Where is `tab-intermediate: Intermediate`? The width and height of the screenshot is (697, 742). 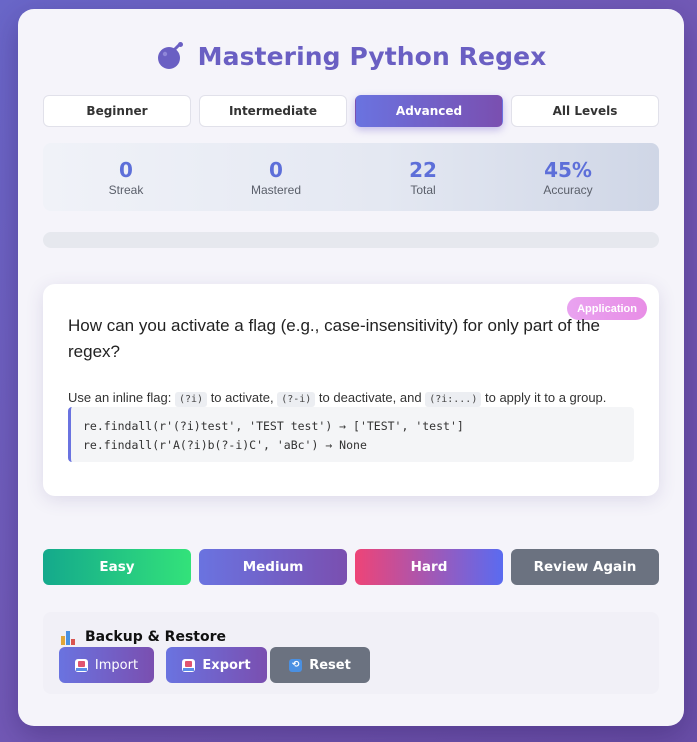 tab-intermediate: Intermediate is located at coordinates (273, 111).